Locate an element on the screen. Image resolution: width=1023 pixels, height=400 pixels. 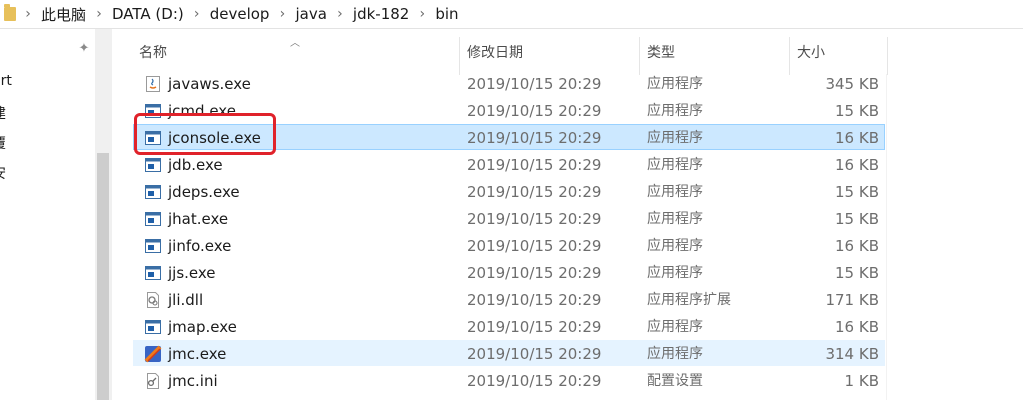
file-row: jinfo.exe 2019/10/15 20:29 应用程序 16 KB is located at coordinates (509, 245).